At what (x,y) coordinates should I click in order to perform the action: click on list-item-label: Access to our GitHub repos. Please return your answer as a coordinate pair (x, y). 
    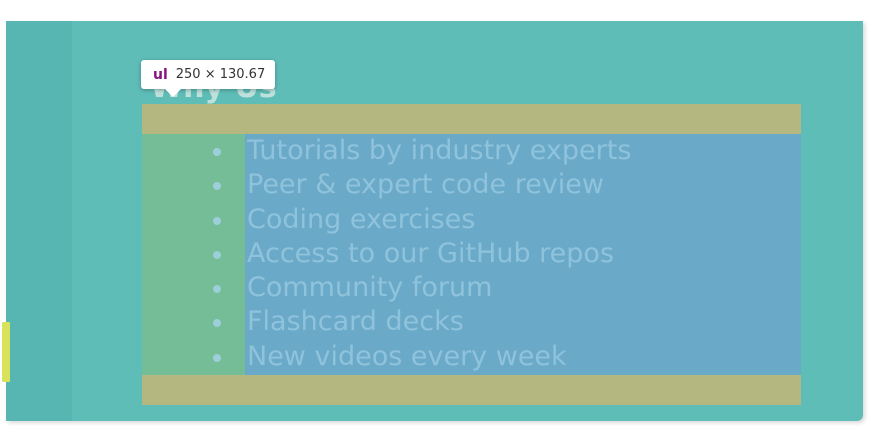
    Looking at the image, I should click on (431, 253).